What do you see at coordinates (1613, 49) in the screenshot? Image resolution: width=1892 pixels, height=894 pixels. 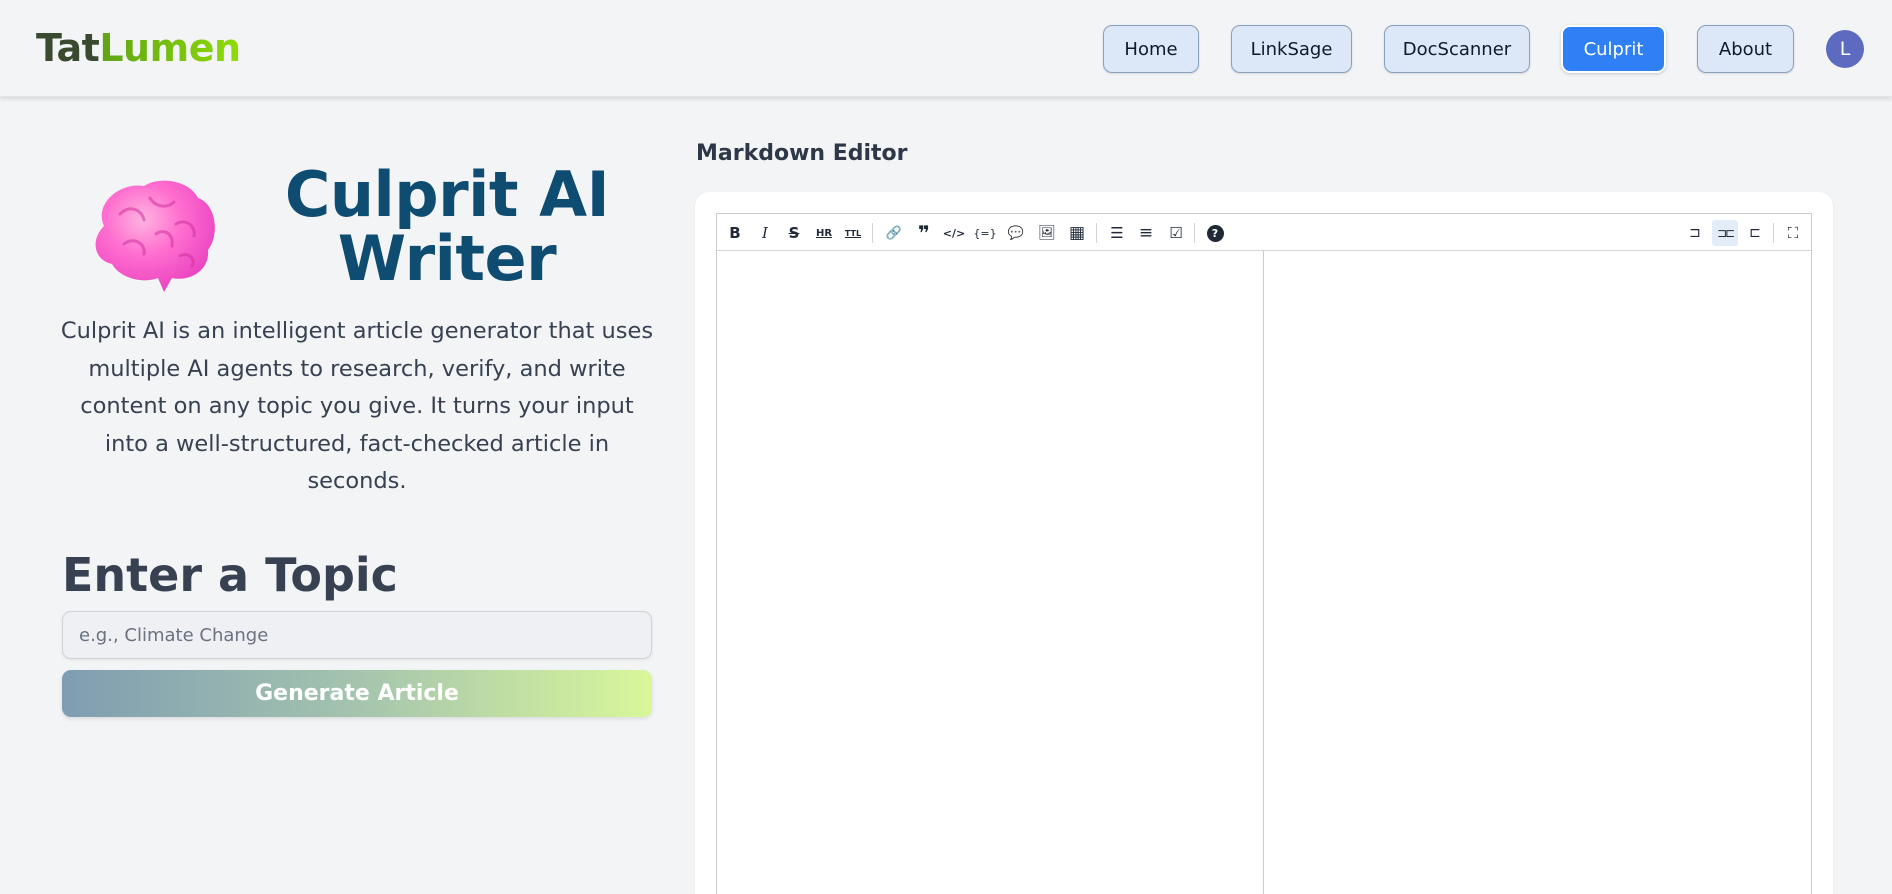 I see `nav-culprit-button: Culprit` at bounding box center [1613, 49].